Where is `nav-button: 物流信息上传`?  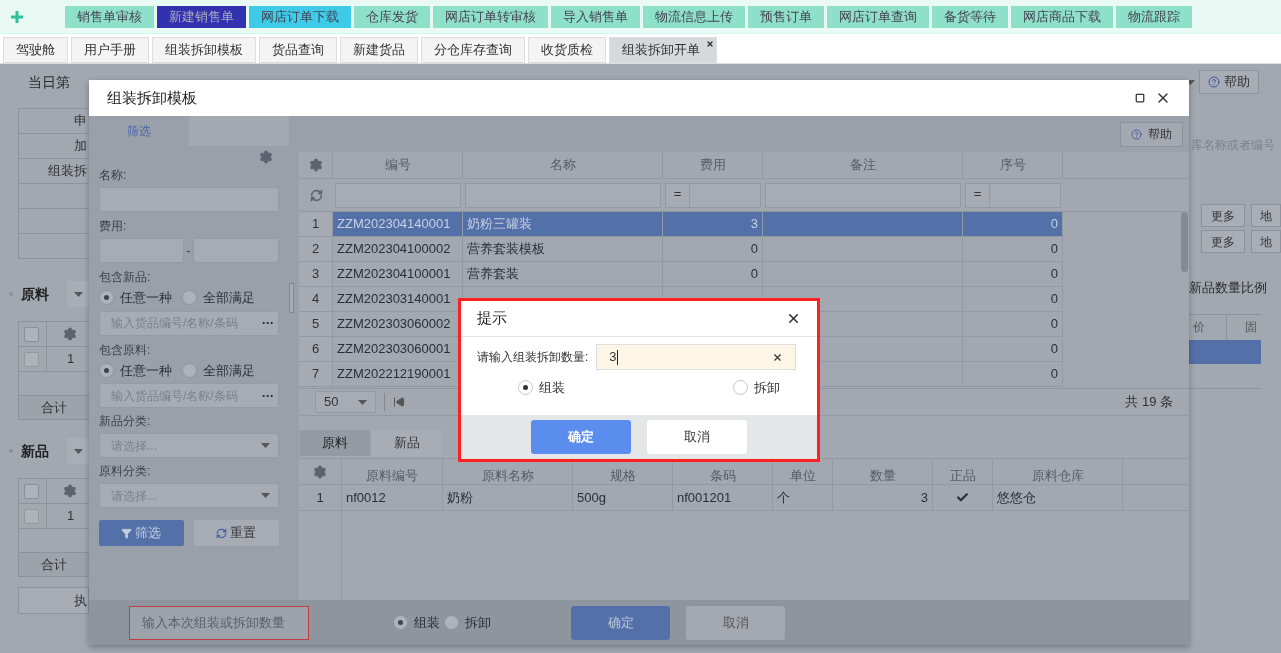 nav-button: 物流信息上传 is located at coordinates (694, 16).